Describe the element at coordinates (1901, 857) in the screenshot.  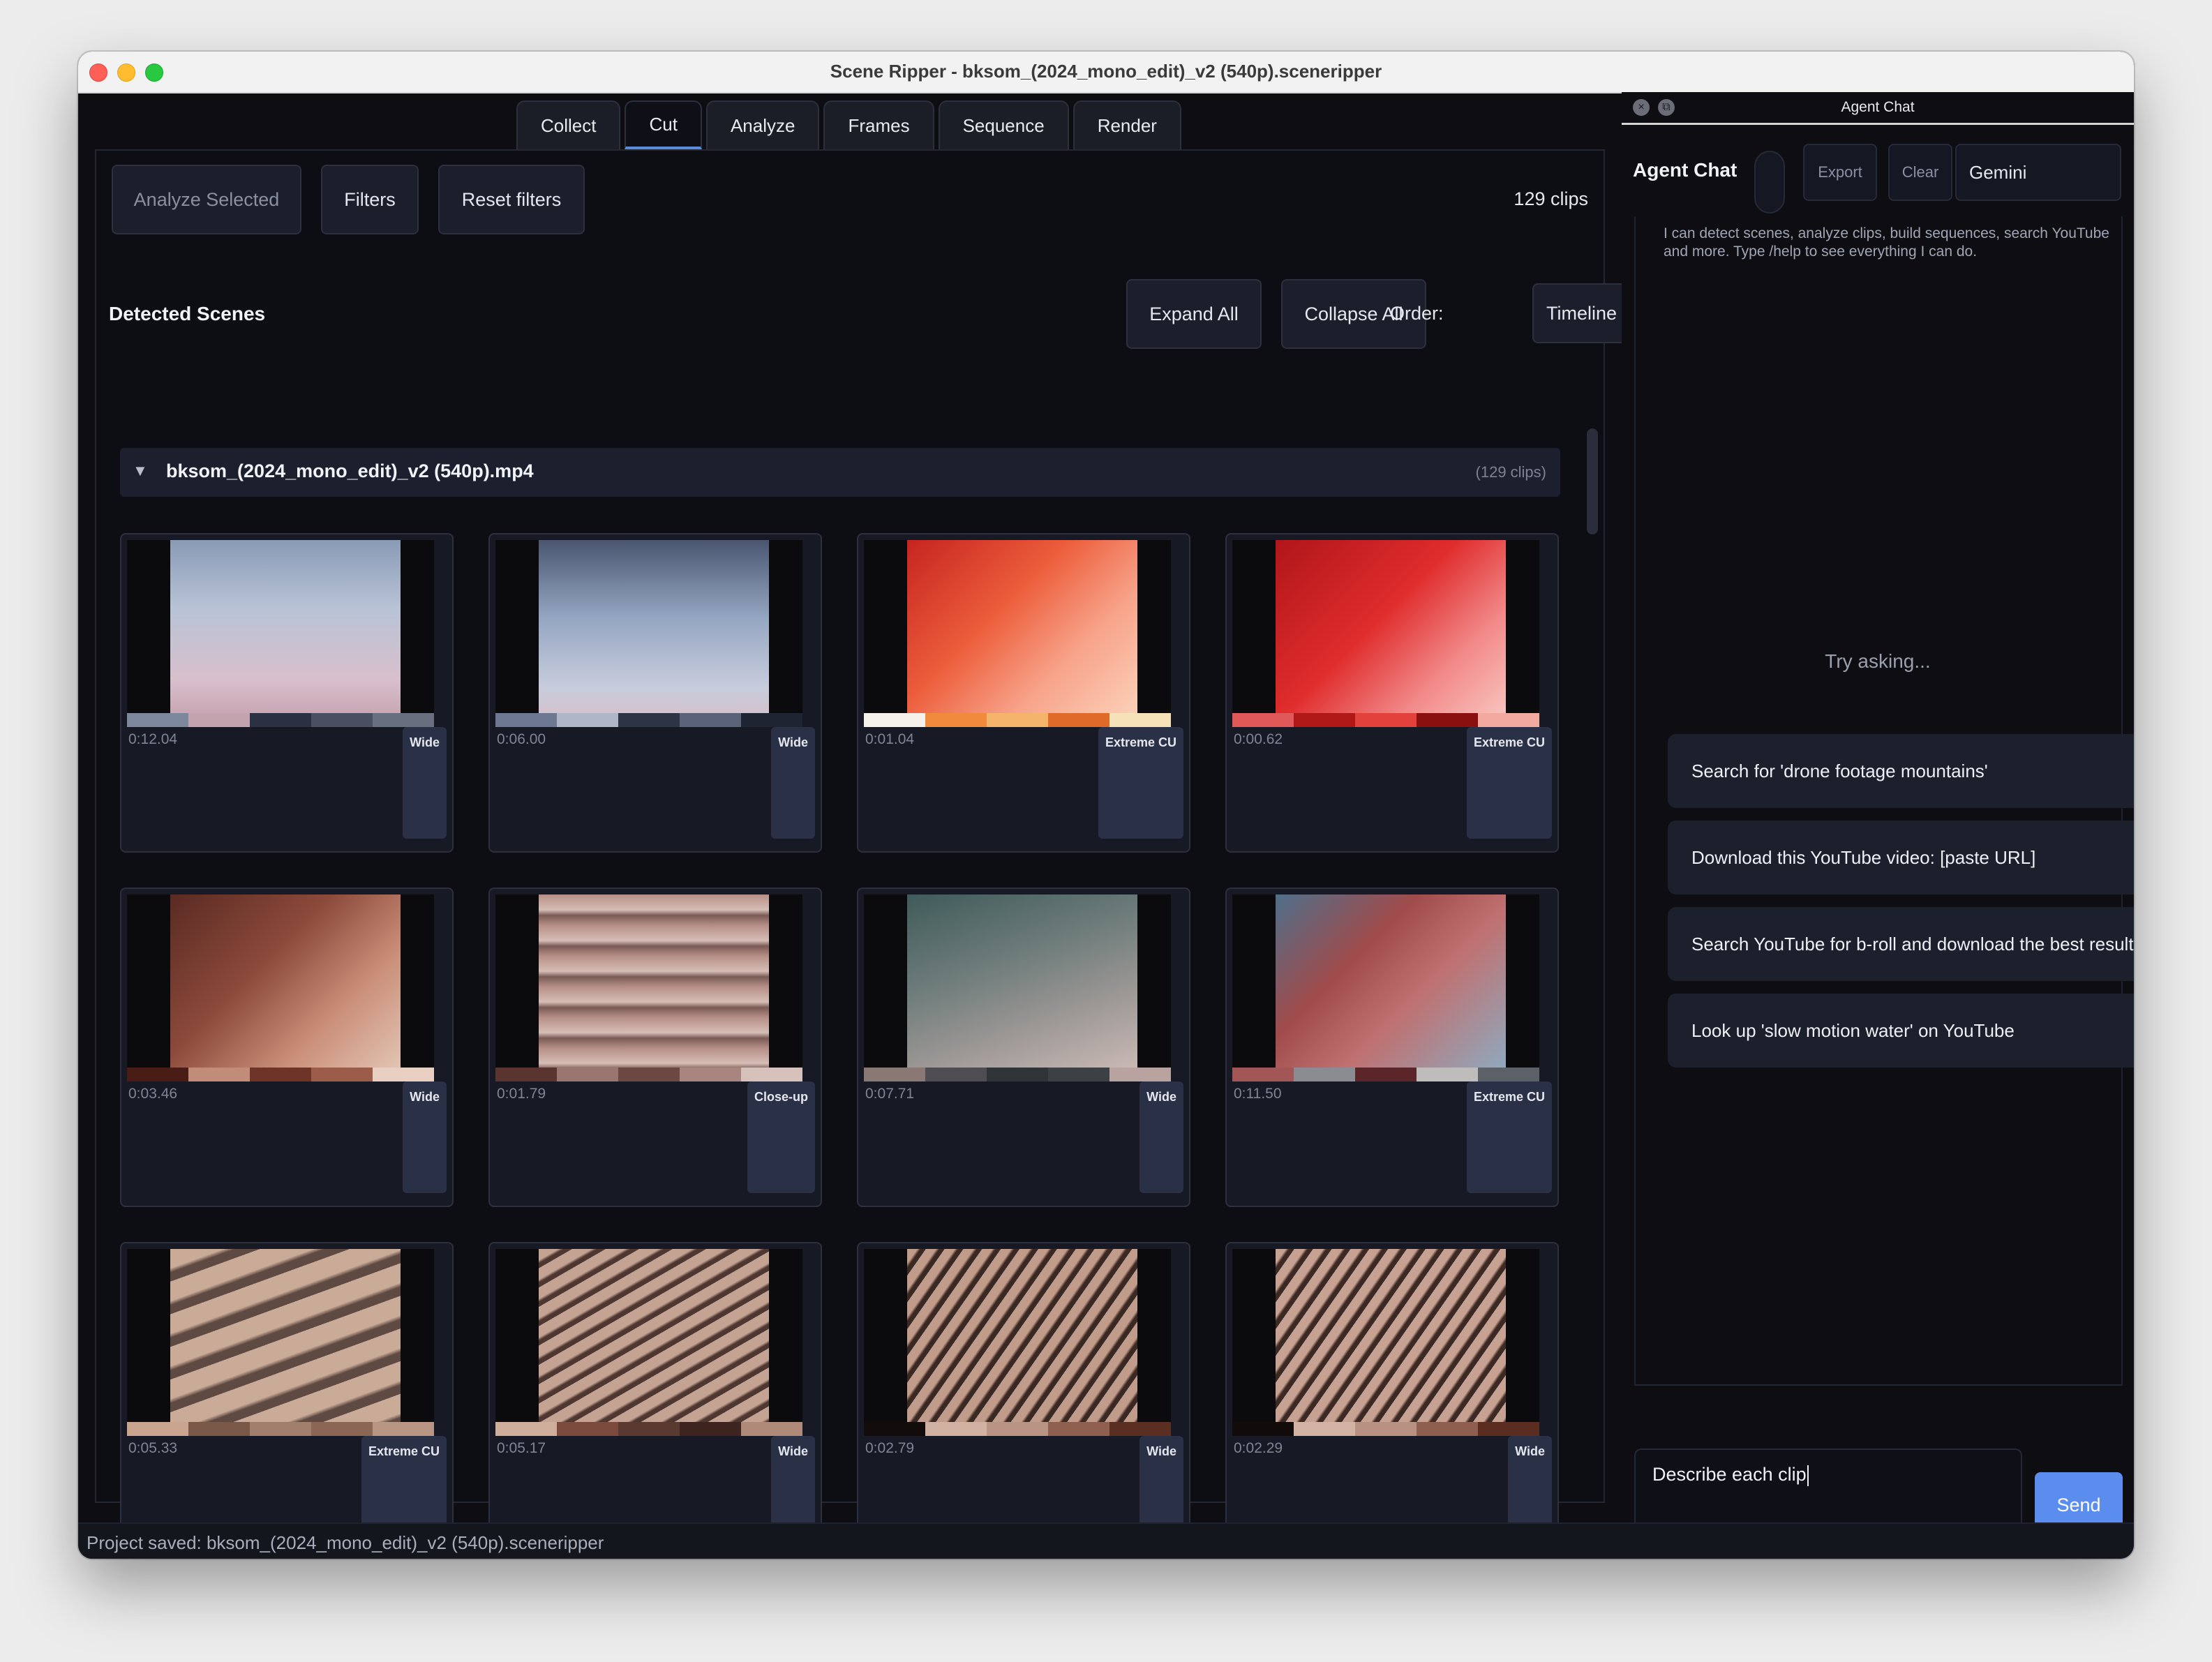
I see `suggestion-button: Download this YouTube video: [paste URL]` at that location.